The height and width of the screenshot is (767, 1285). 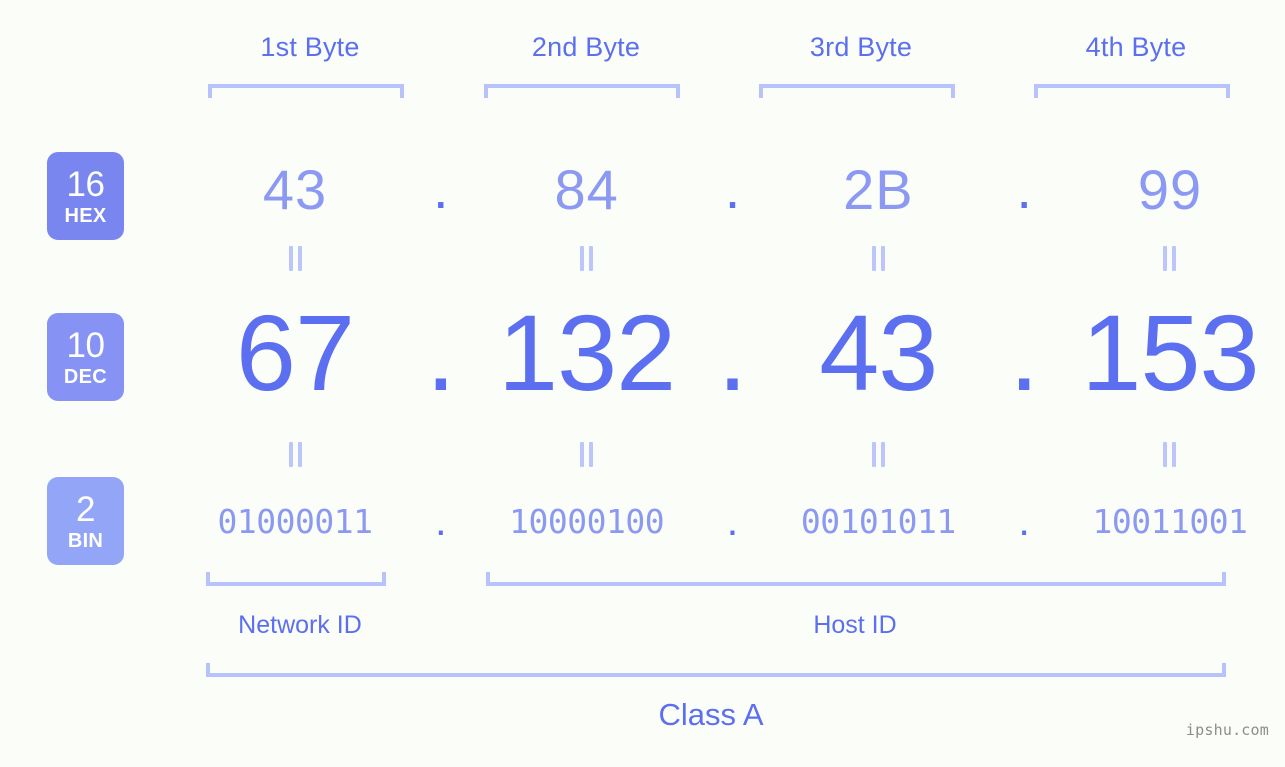 I want to click on bin-byte-2: 10000100, so click(x=587, y=521).